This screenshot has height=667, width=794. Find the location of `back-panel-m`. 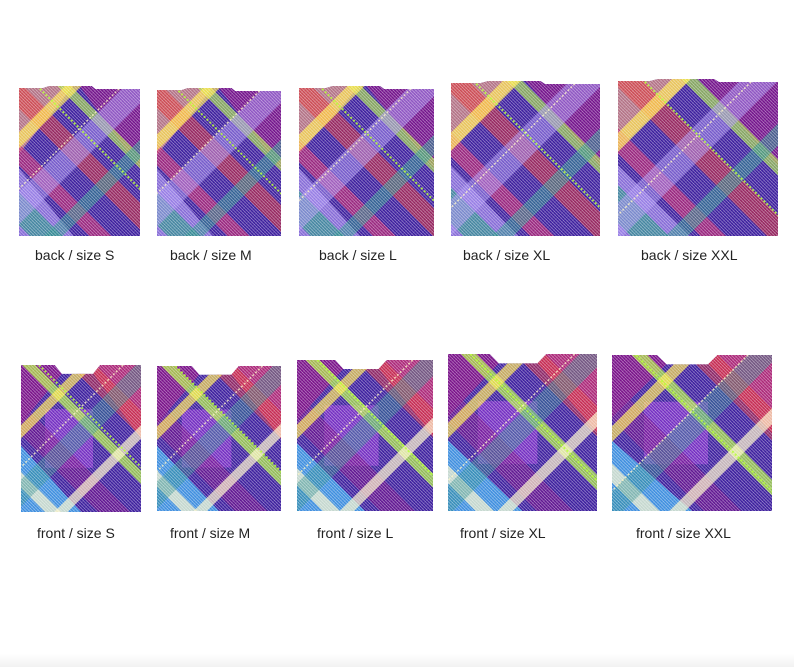

back-panel-m is located at coordinates (219, 162).